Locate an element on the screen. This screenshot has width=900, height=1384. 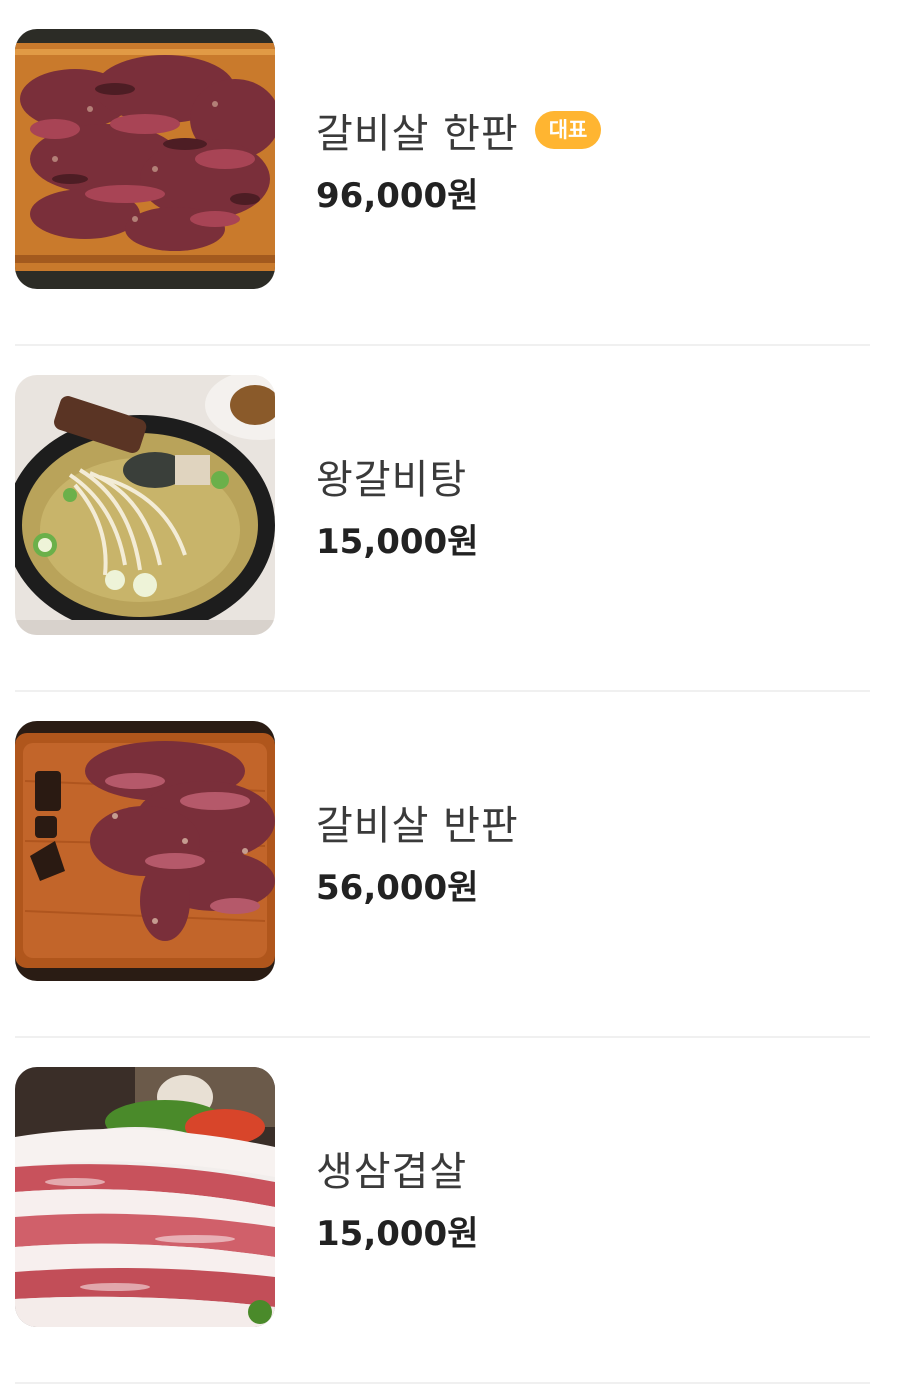
menu-item-name-row: 갈비살 한판 대표 is located at coordinates (459, 130).